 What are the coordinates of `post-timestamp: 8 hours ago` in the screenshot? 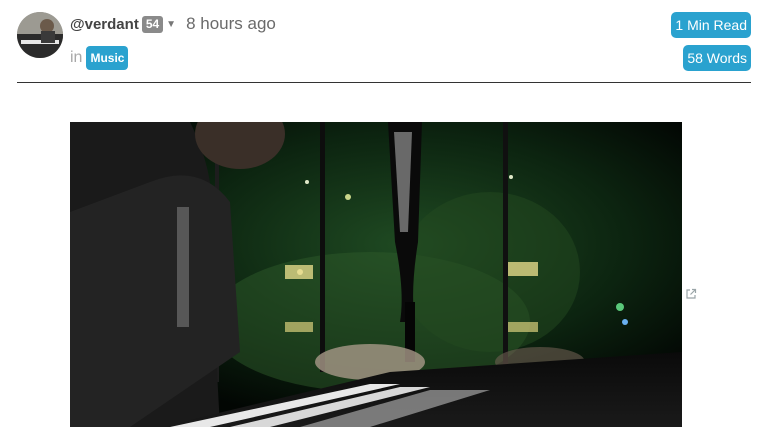 It's located at (231, 24).